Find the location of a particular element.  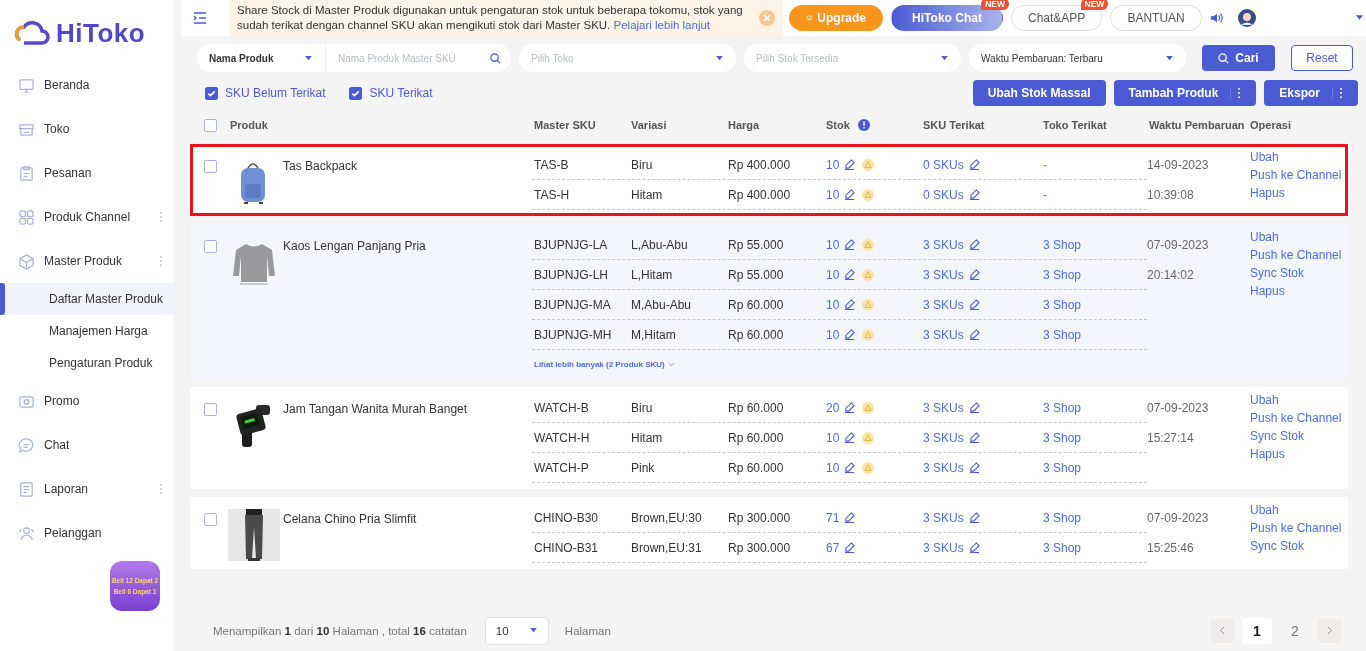

stock-link: 71 is located at coordinates (832, 517).